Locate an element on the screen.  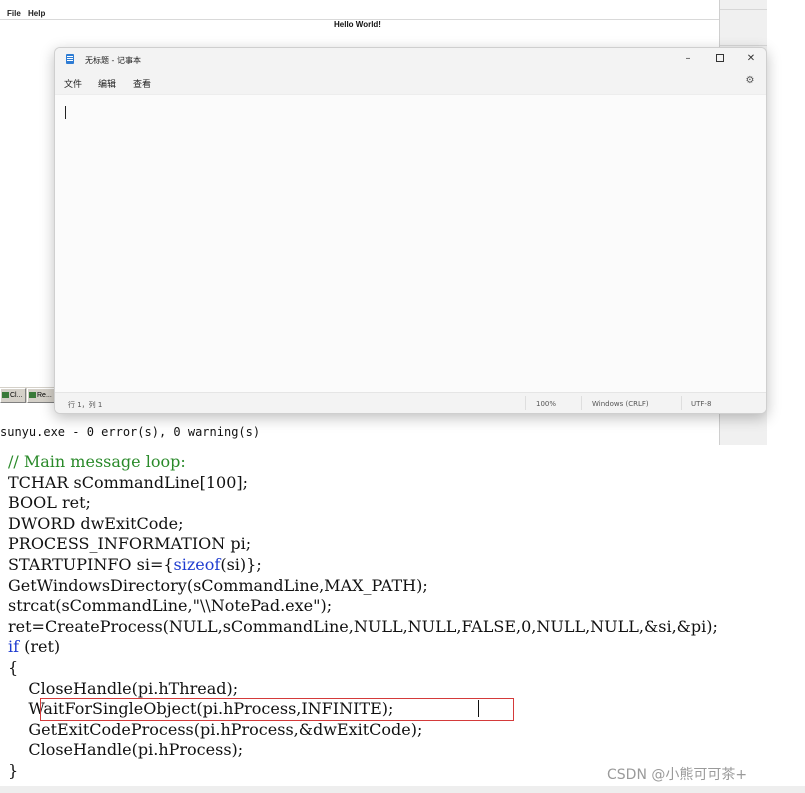
notepad-titlebar: 无标题 - 记事本 – ✕ is located at coordinates (410, 60).